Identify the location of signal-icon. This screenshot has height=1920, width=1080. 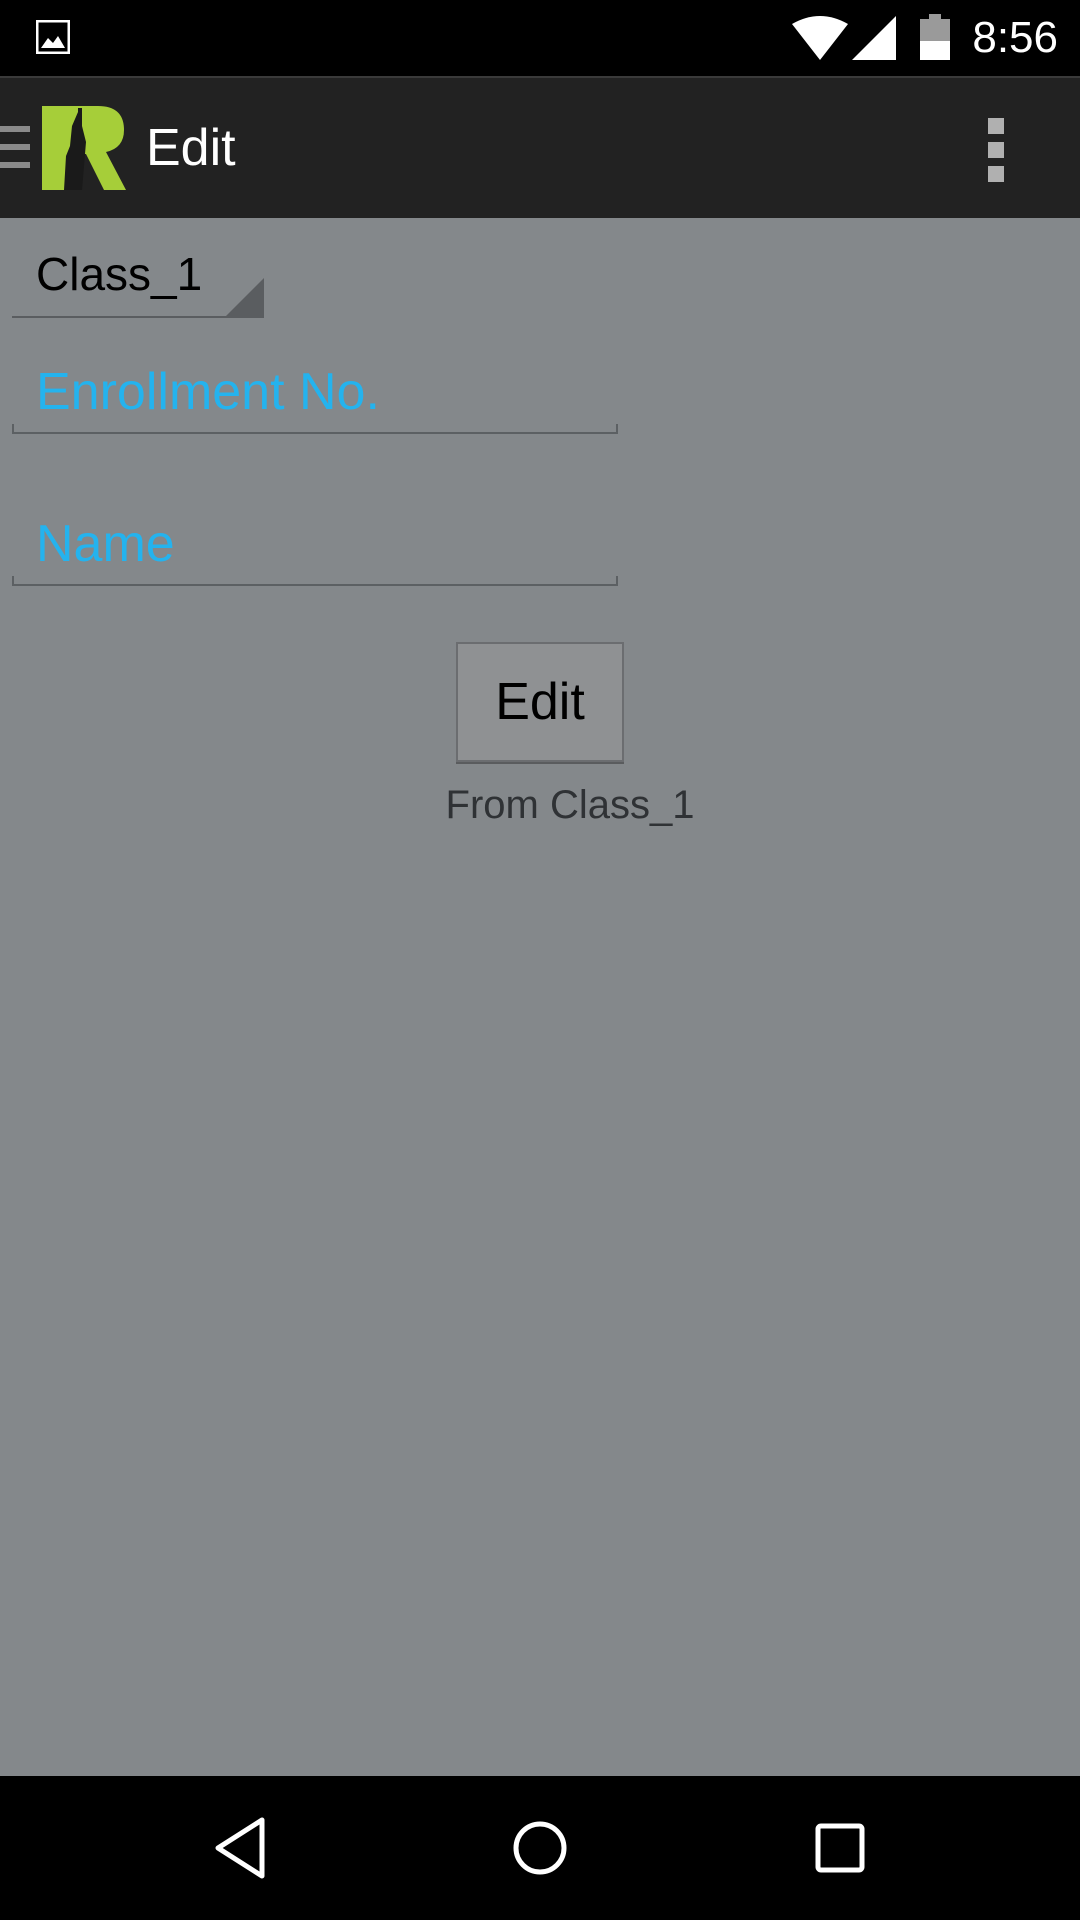
(874, 38).